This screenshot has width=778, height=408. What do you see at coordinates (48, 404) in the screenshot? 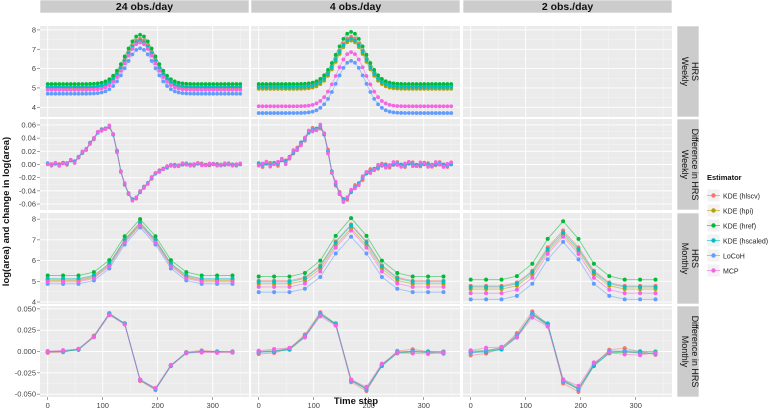
I see `x-tick-label: 0` at bounding box center [48, 404].